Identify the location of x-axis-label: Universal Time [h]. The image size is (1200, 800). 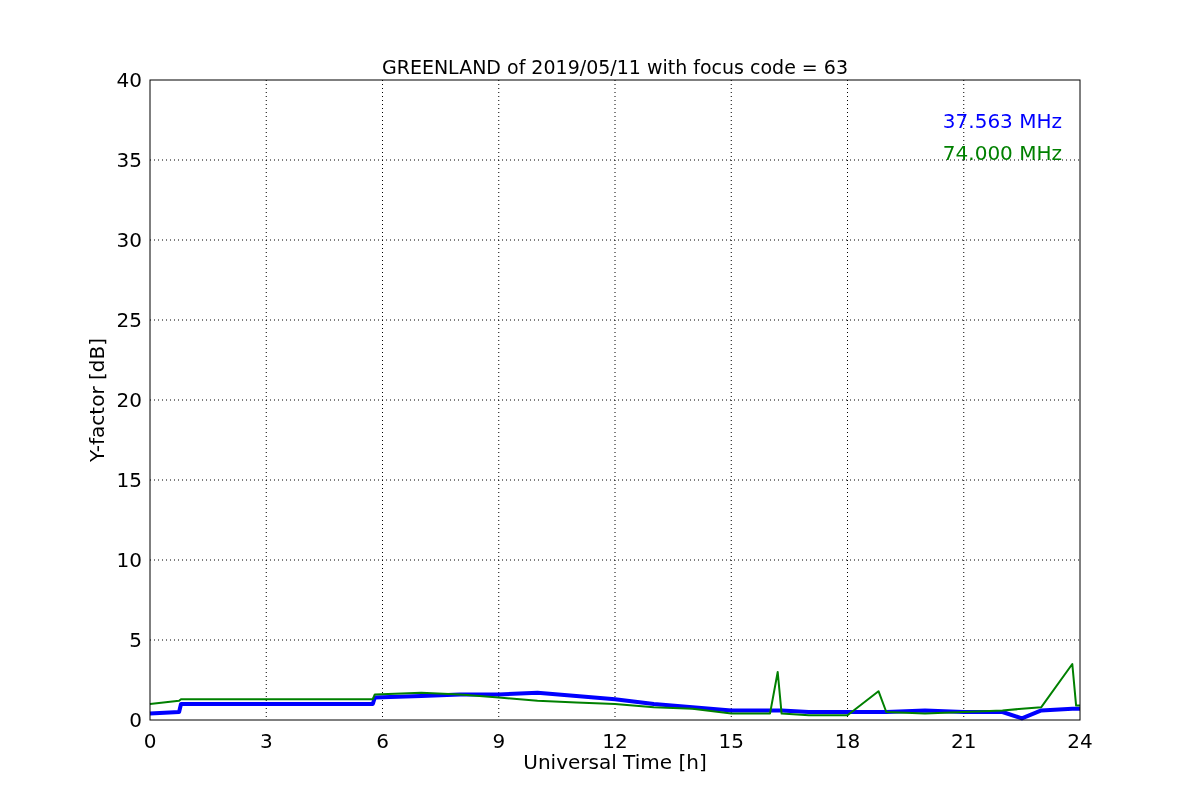
(615, 762).